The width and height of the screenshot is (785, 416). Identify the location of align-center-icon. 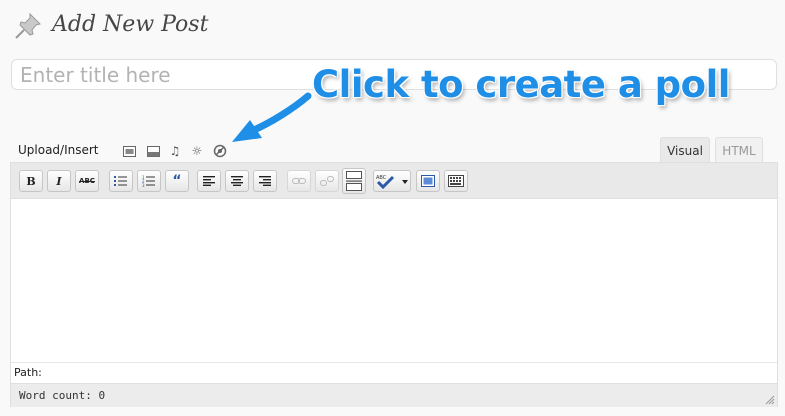
(237, 181).